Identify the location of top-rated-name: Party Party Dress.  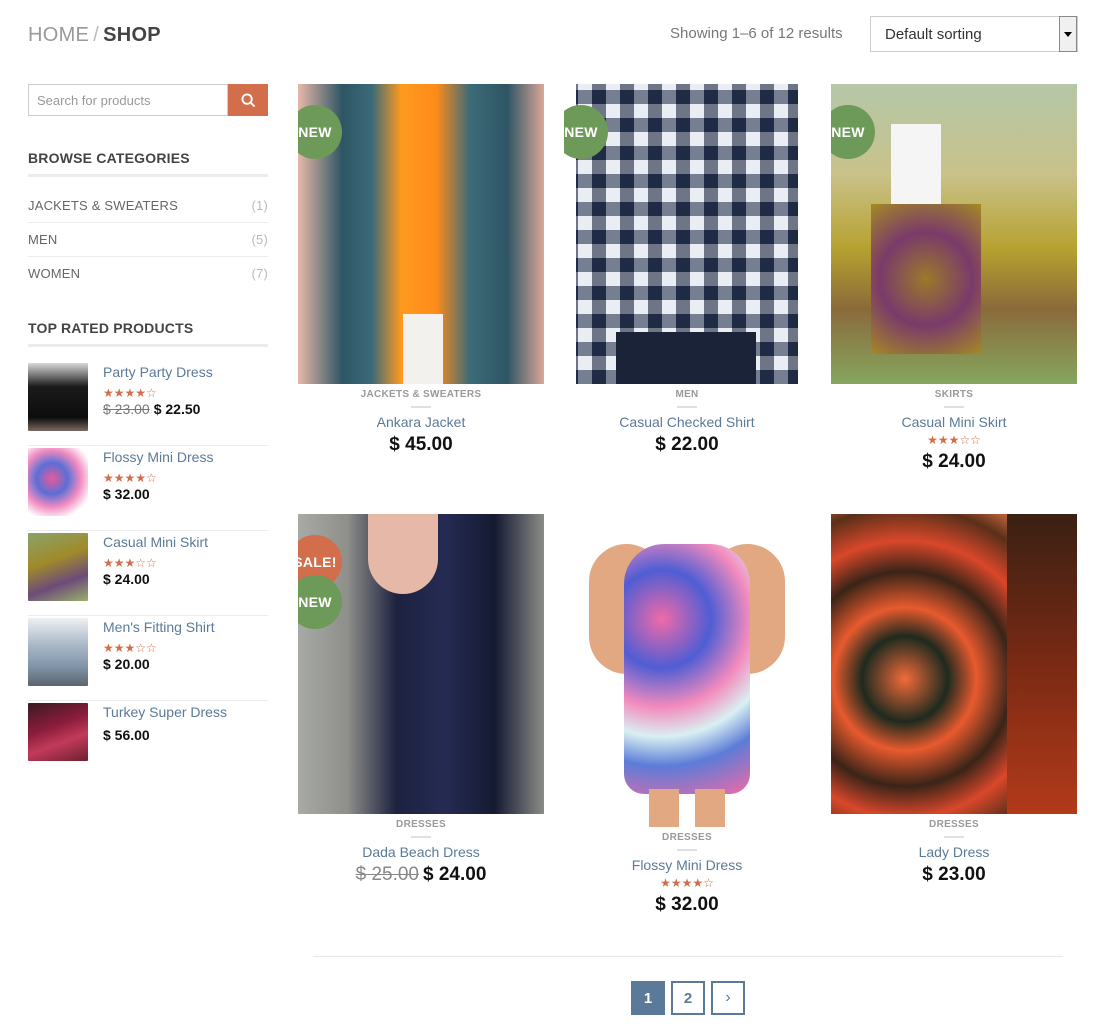
(158, 372).